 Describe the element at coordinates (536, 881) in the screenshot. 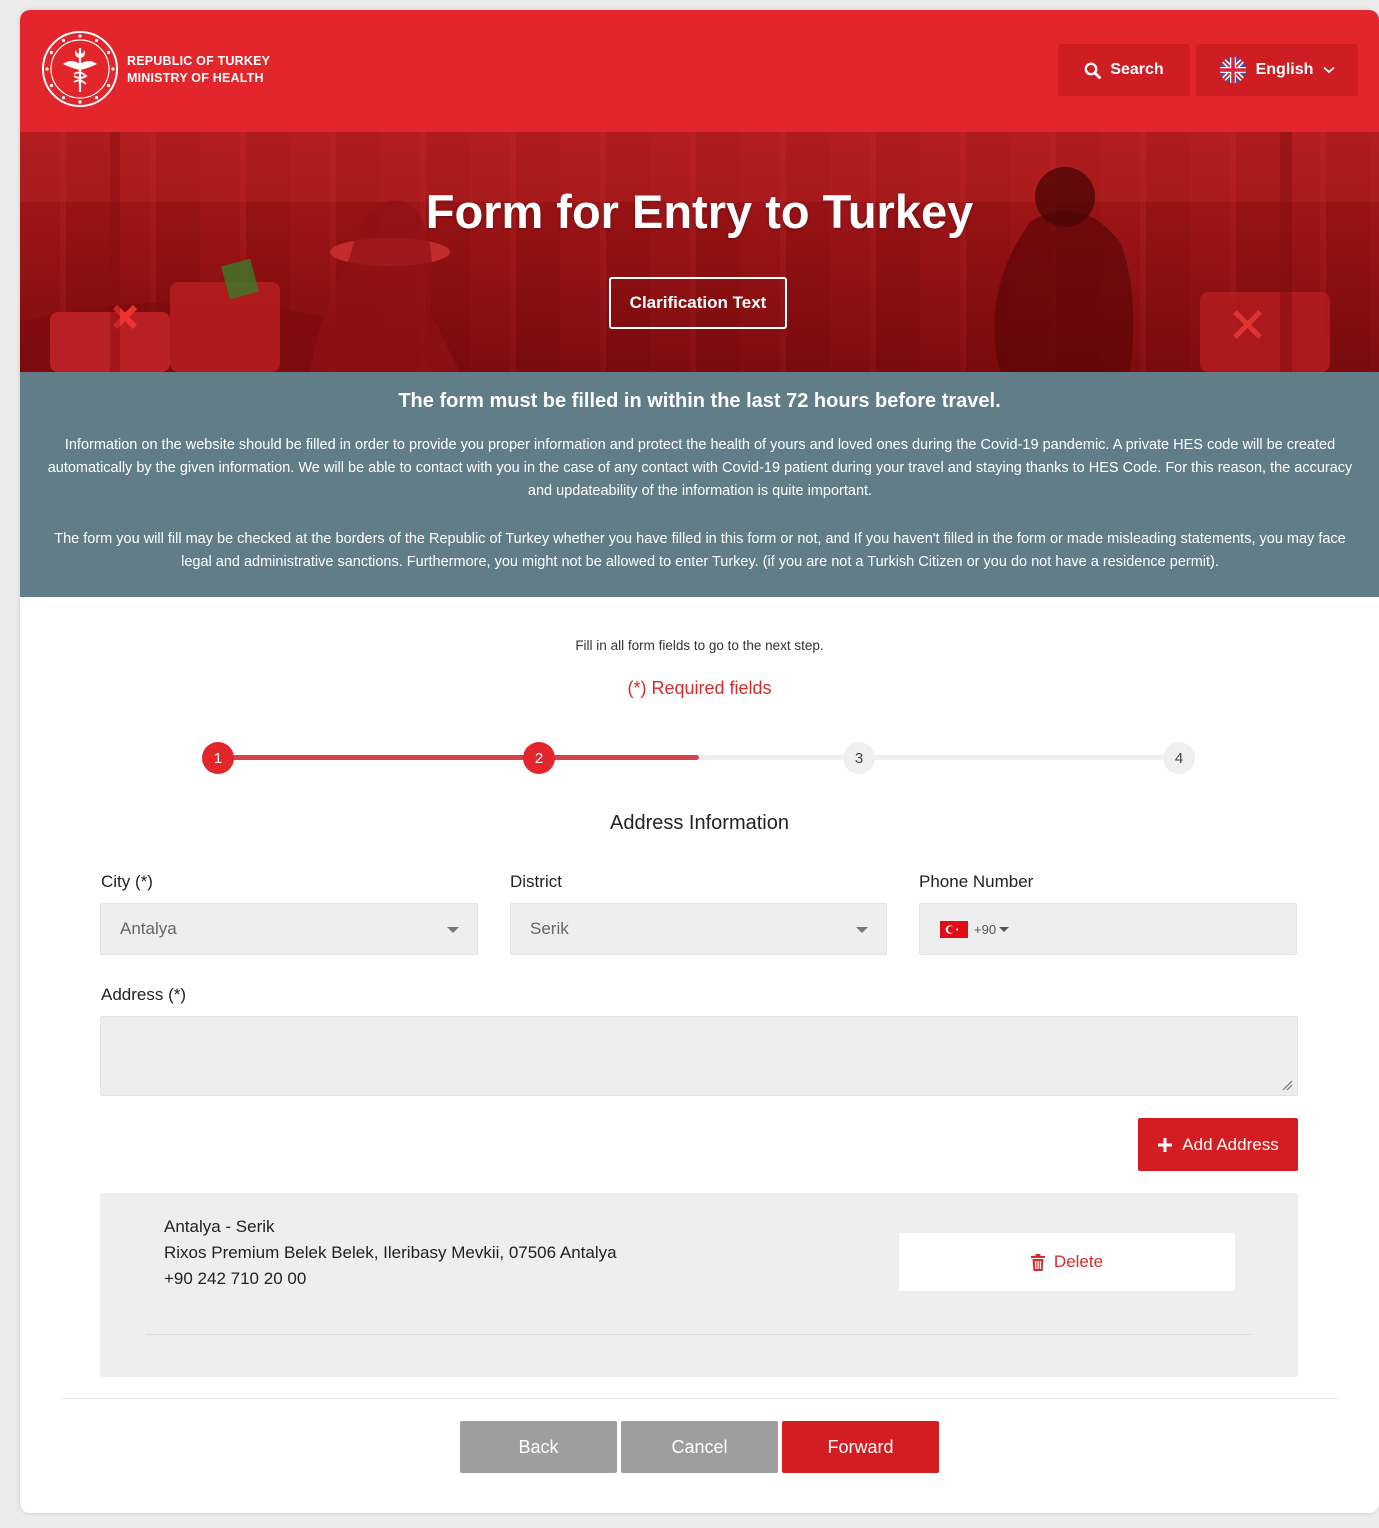

I see `district-label: District` at that location.